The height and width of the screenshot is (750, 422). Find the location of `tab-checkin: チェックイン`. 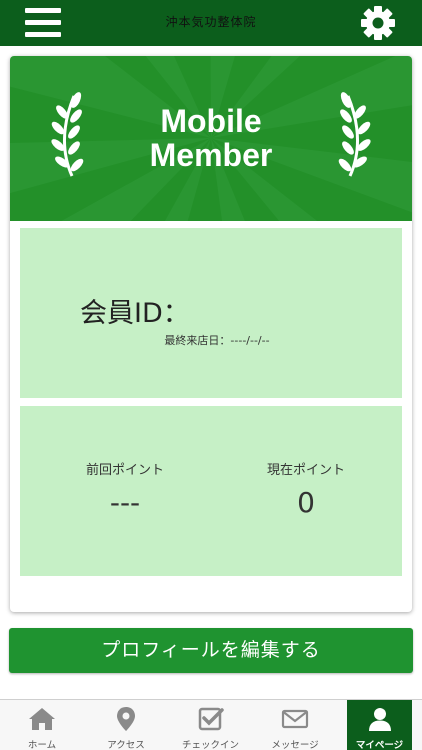

tab-checkin: チェックイン is located at coordinates (210, 725).